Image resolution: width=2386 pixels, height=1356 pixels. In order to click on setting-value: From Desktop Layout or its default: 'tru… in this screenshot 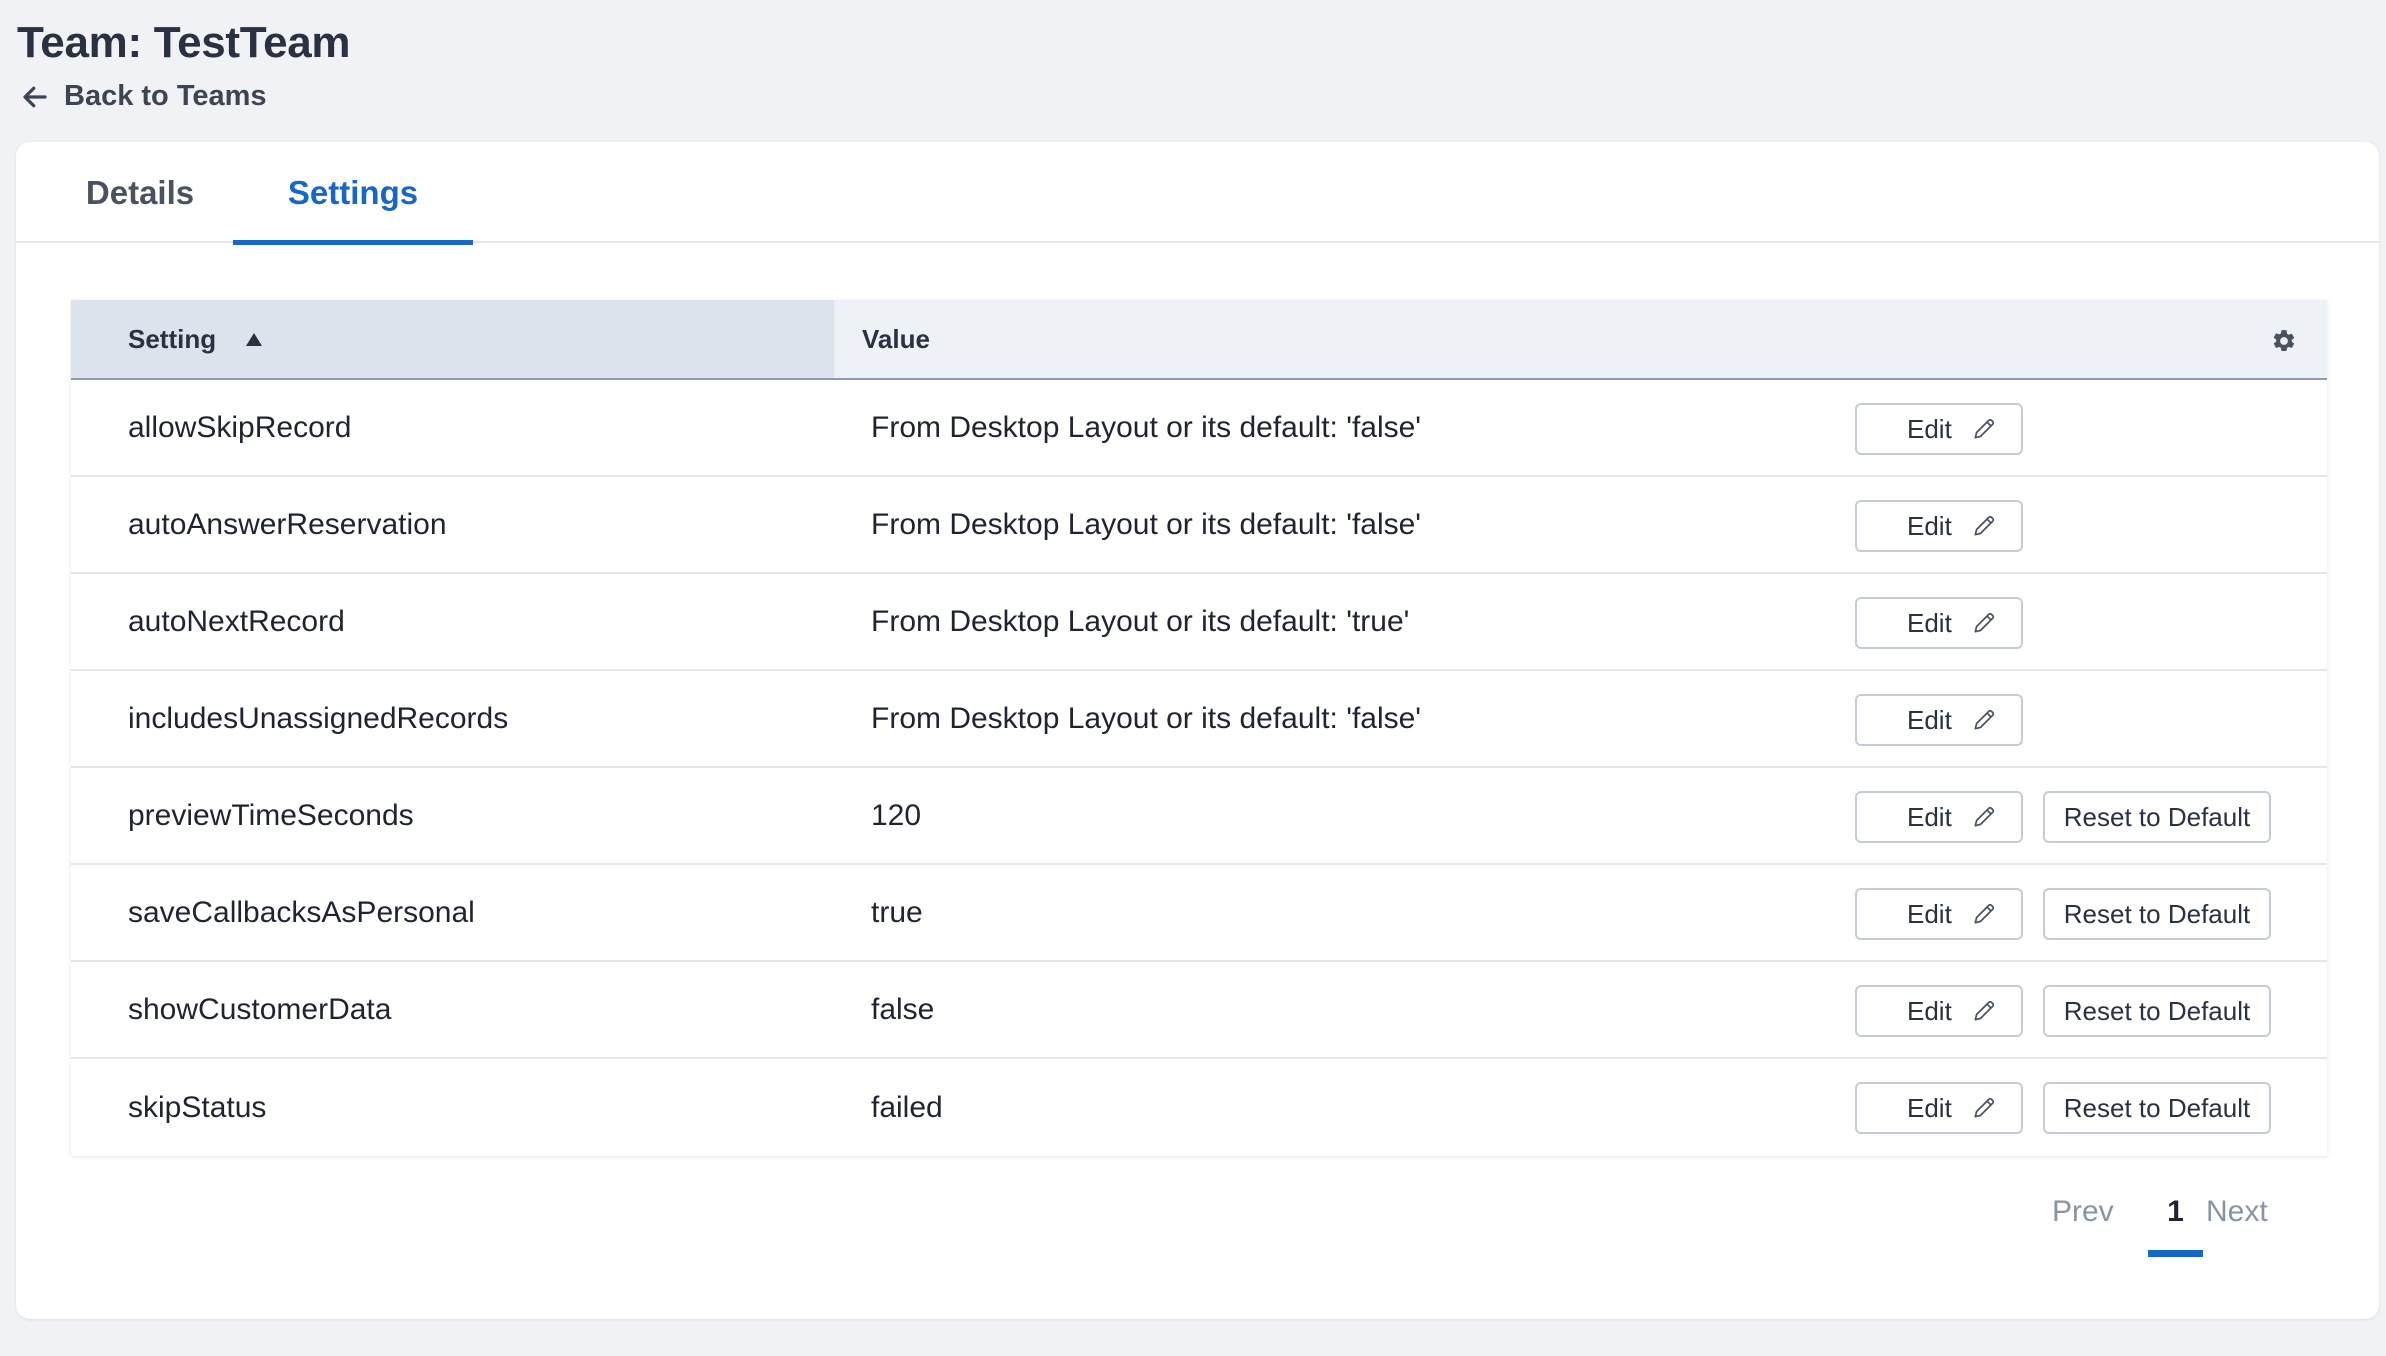, I will do `click(1140, 621)`.